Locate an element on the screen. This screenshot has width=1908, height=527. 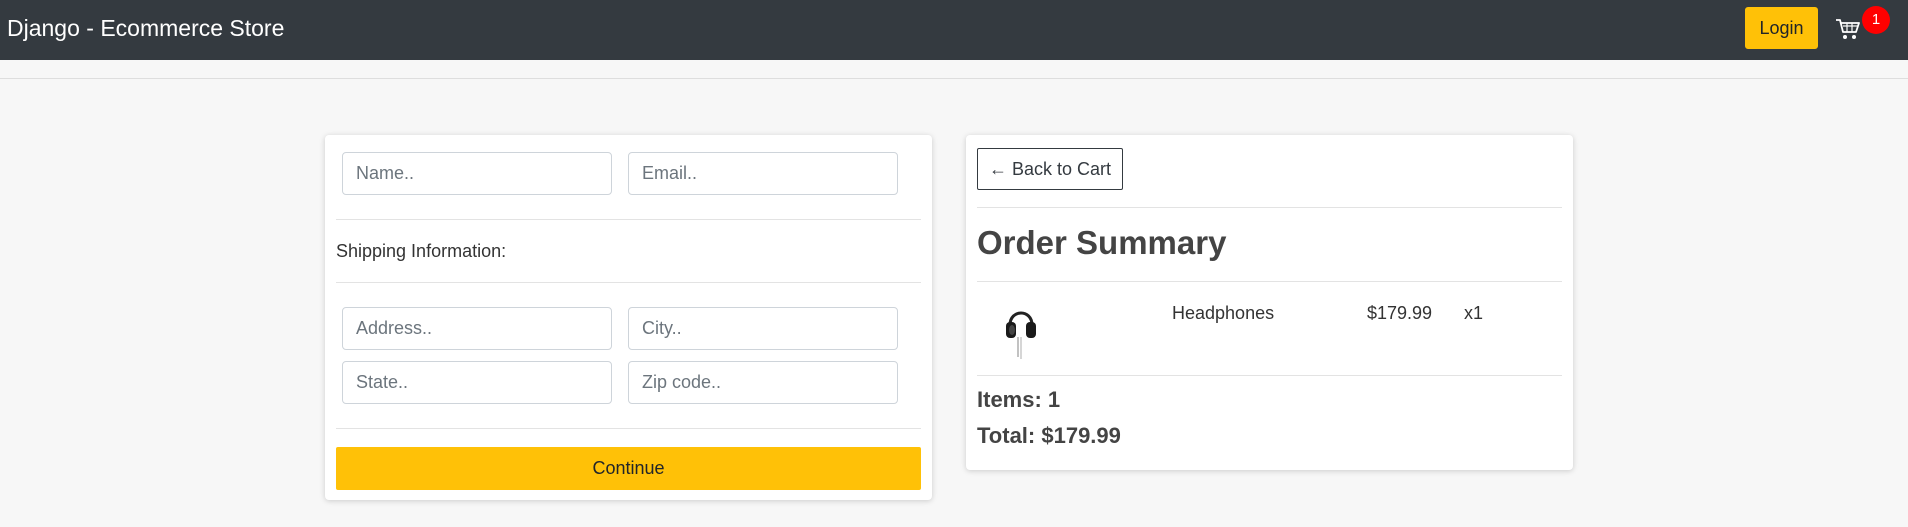
order-summary-title: Order Summary is located at coordinates (1102, 242).